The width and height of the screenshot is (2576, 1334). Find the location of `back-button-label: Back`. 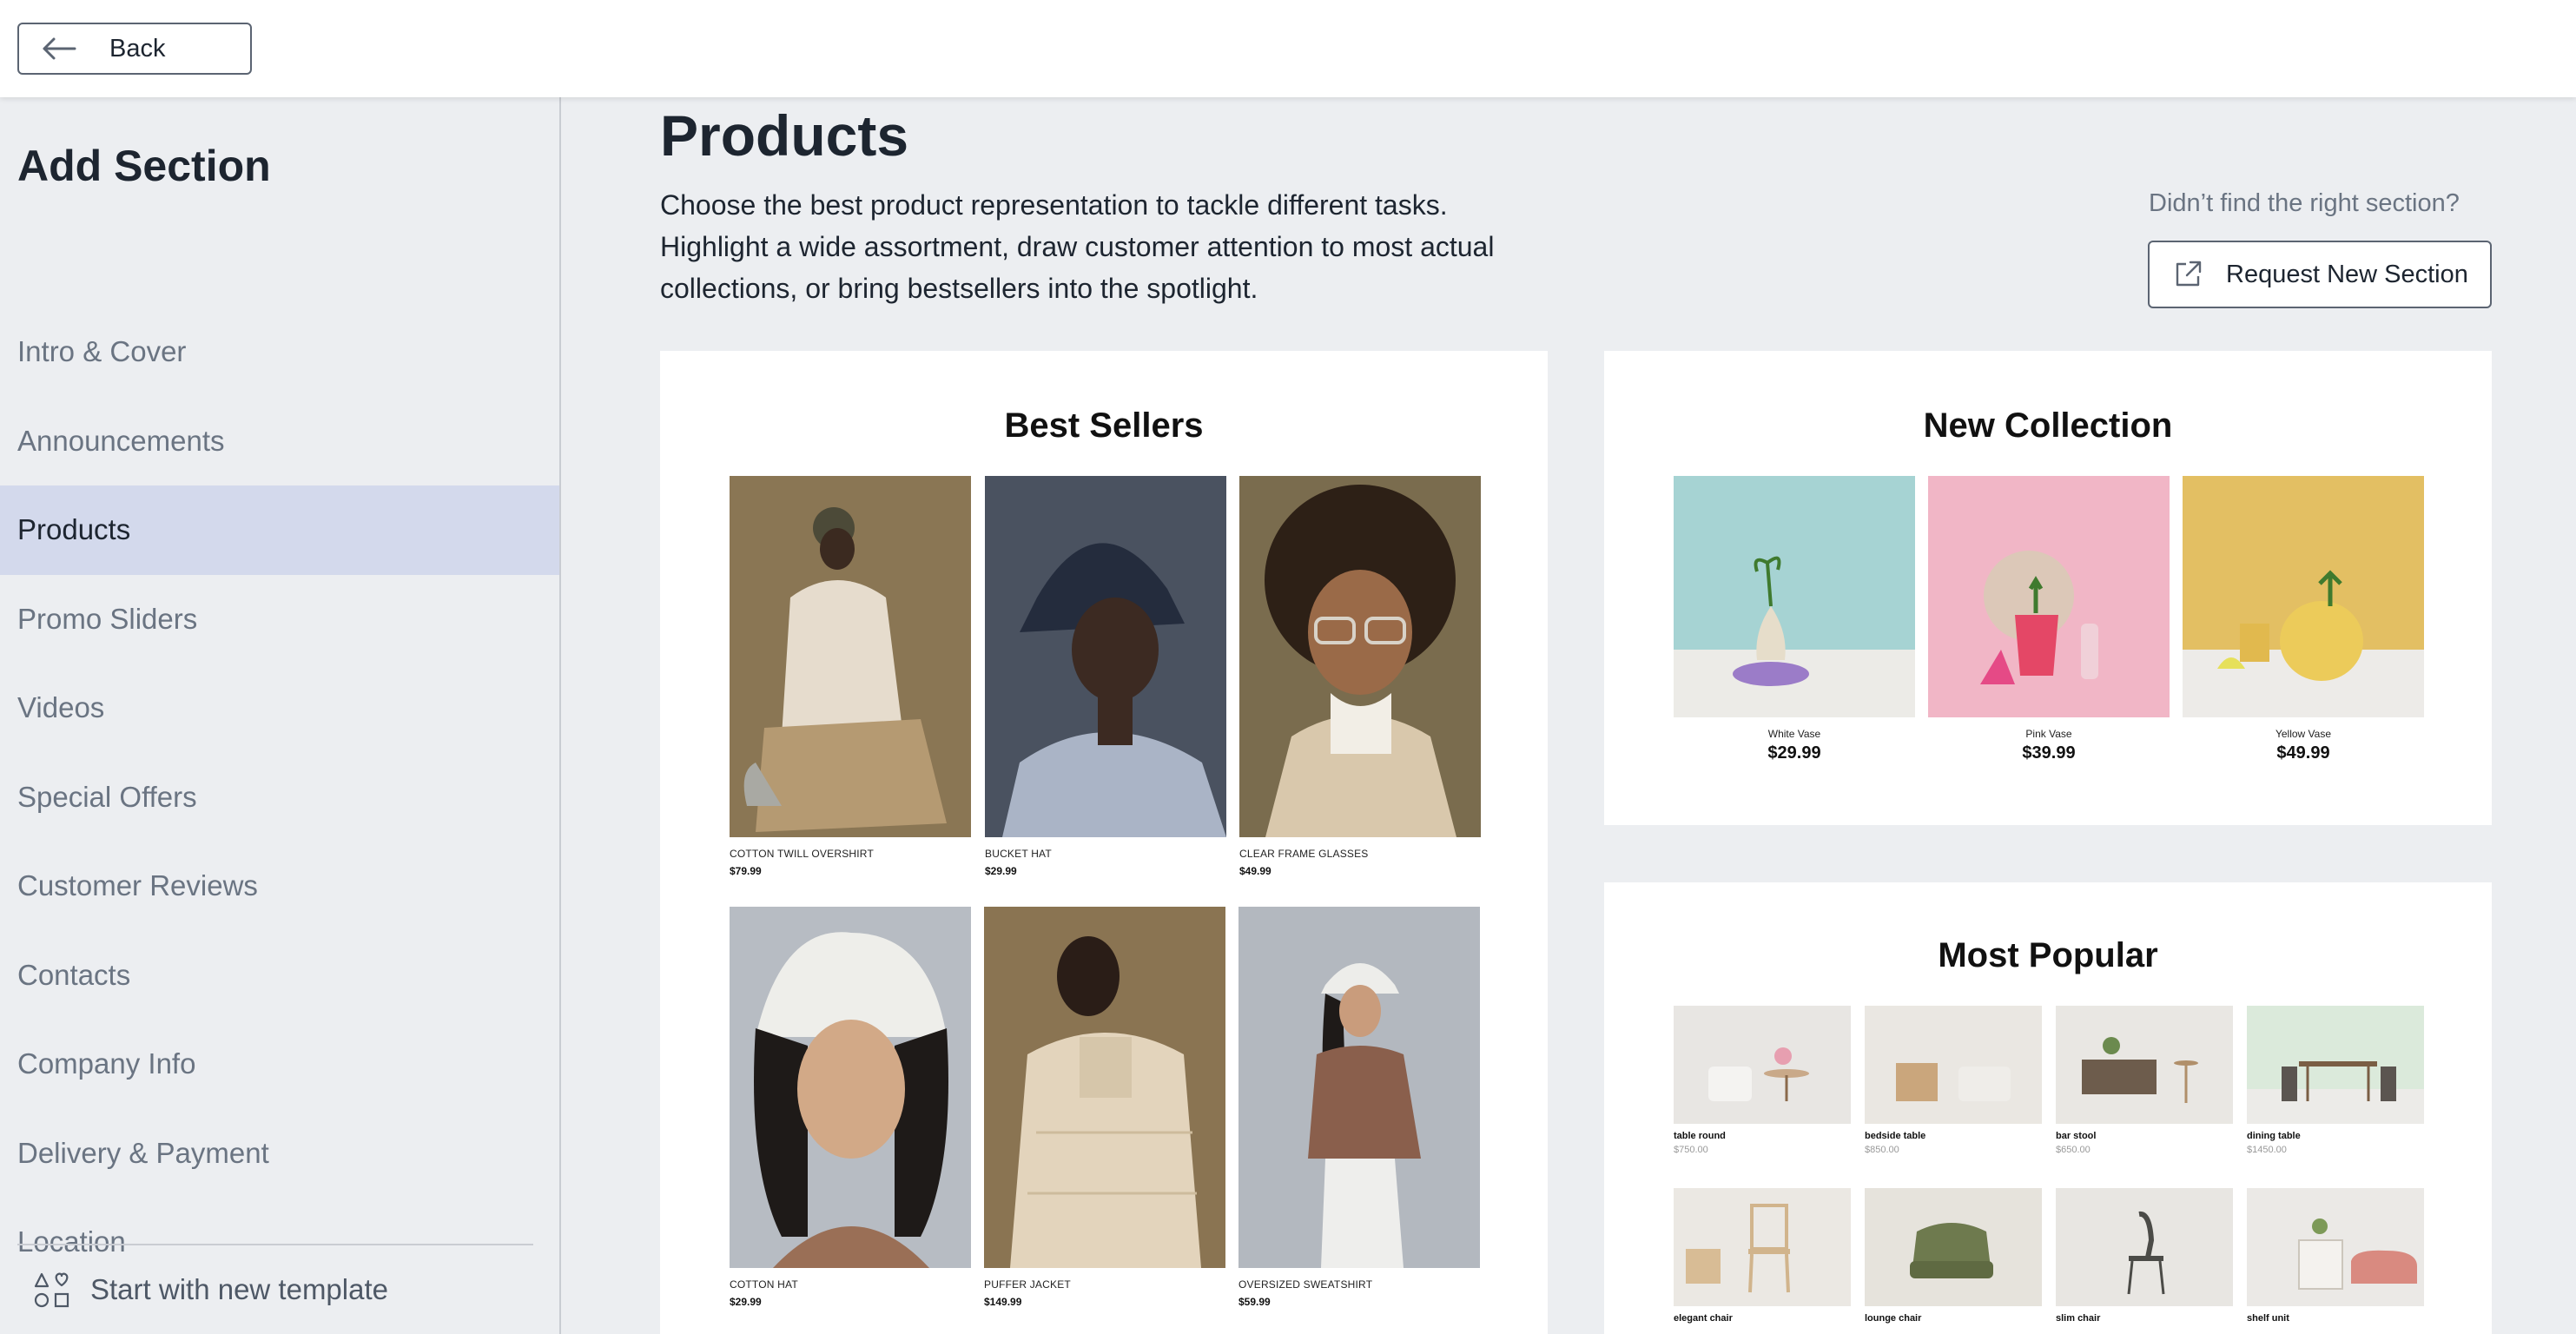

back-button-label: Back is located at coordinates (137, 48).